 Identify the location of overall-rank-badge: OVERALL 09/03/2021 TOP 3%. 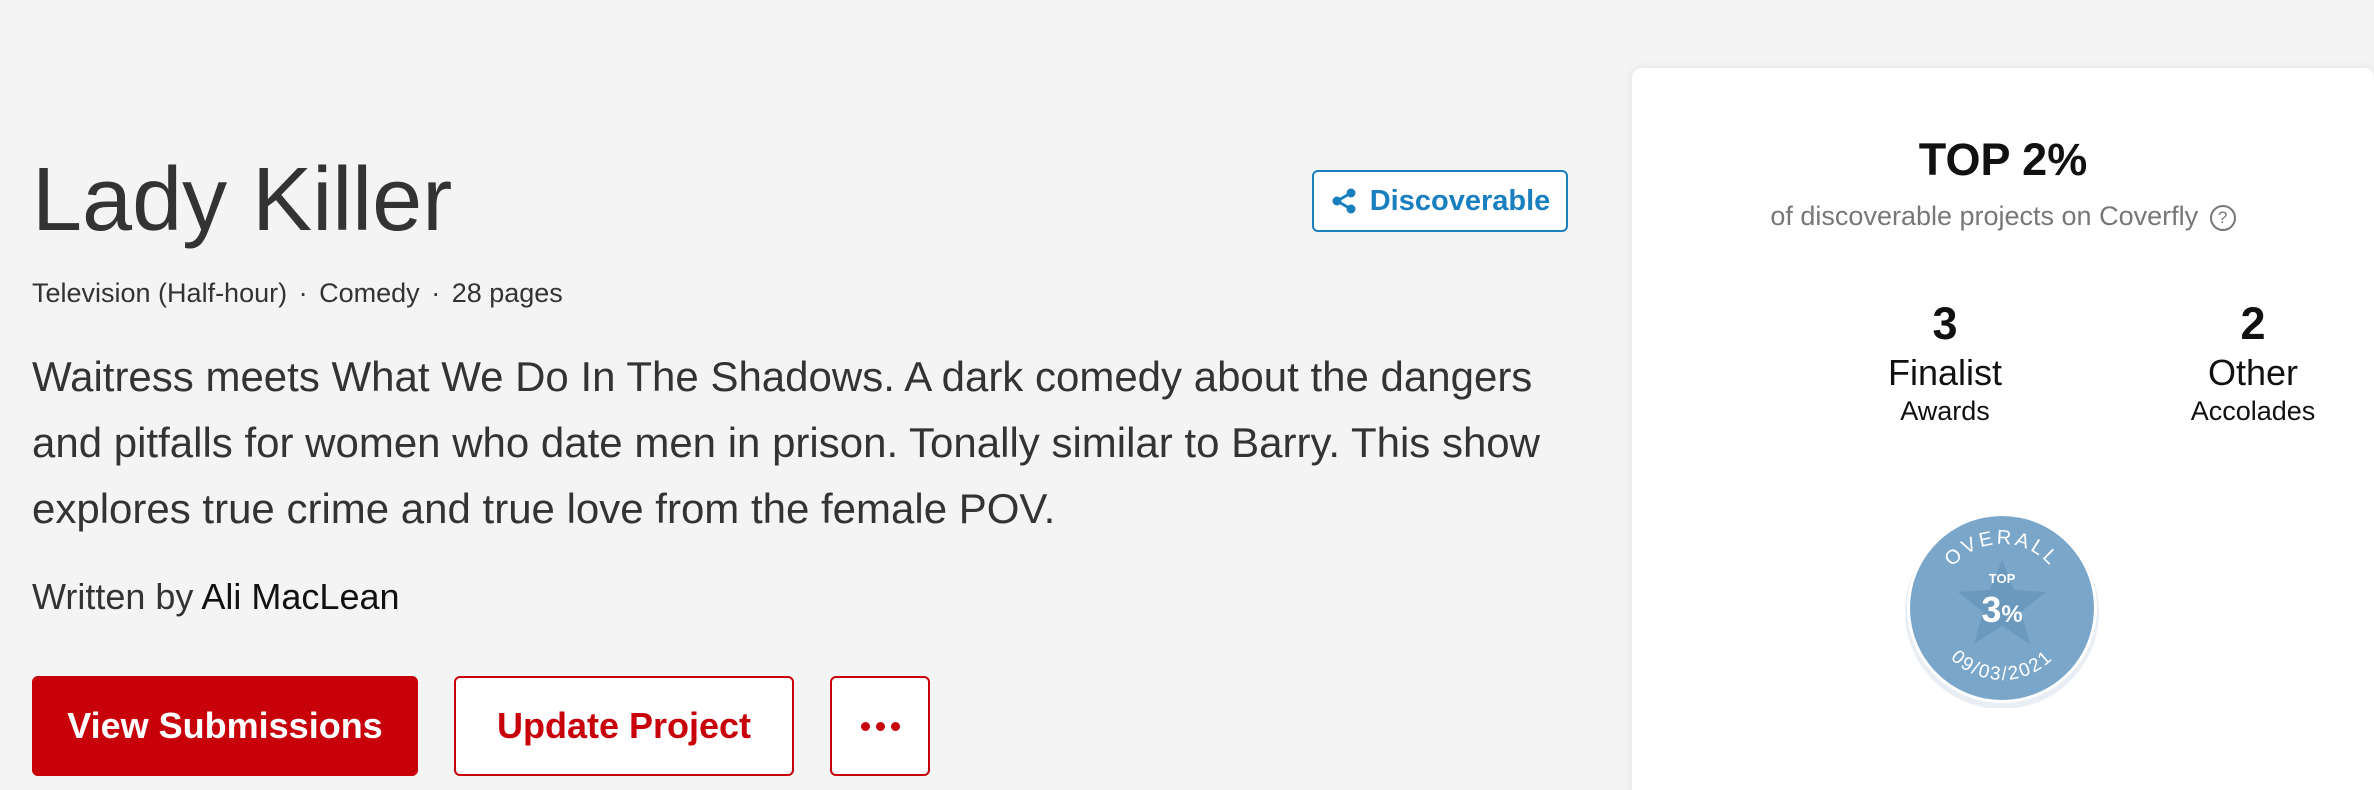
(2002, 608).